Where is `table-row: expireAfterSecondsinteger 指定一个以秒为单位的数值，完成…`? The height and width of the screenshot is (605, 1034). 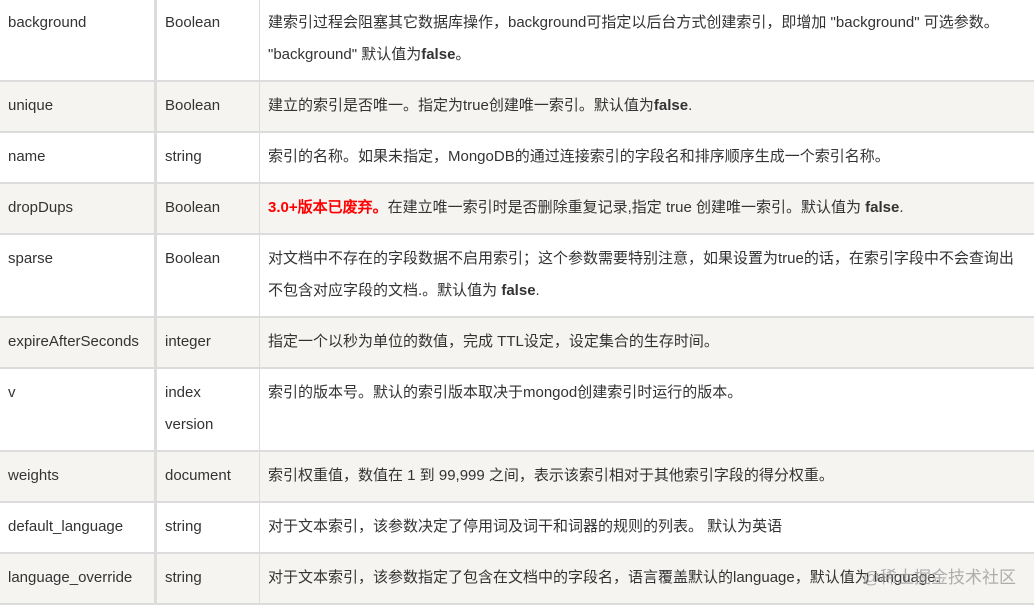 table-row: expireAfterSecondsinteger 指定一个以秒为单位的数值，完成… is located at coordinates (517, 342).